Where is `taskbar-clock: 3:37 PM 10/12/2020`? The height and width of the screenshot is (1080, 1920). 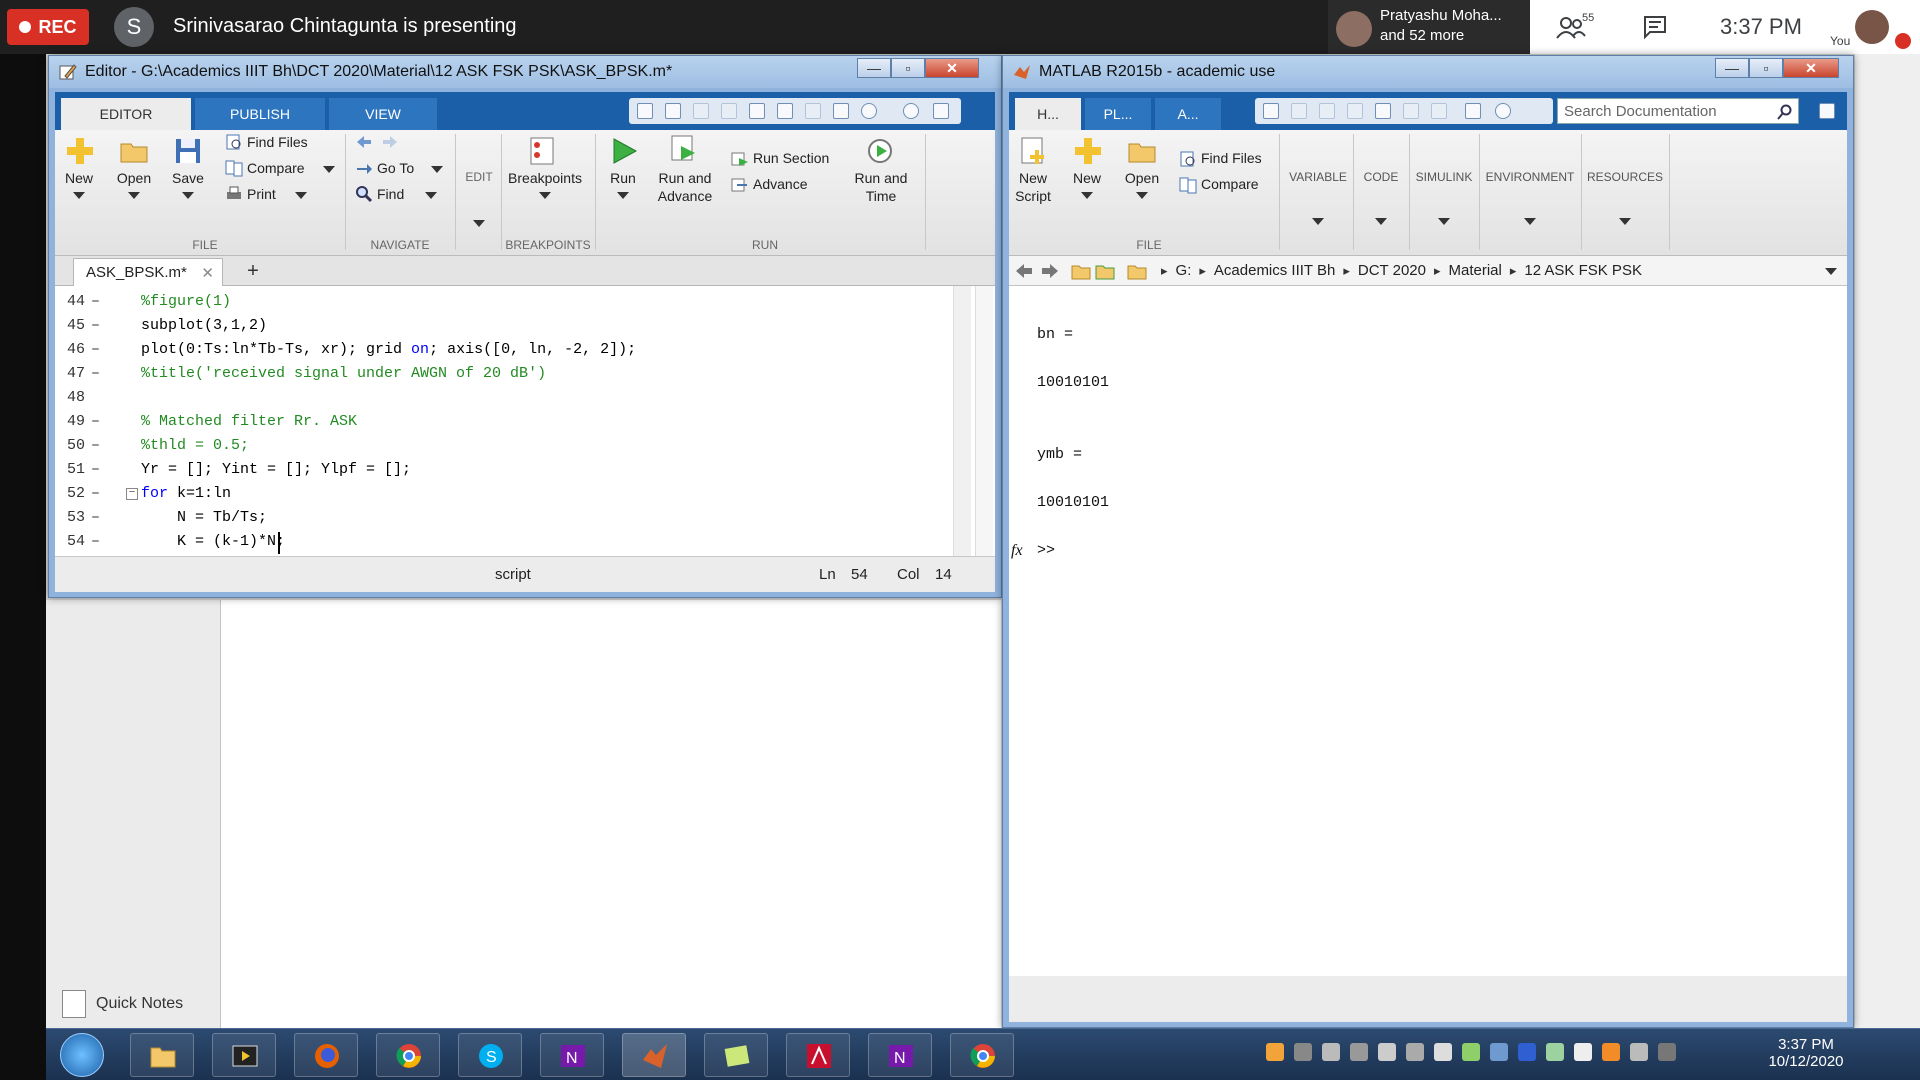
taskbar-clock: 3:37 PM 10/12/2020 is located at coordinates (1806, 1053).